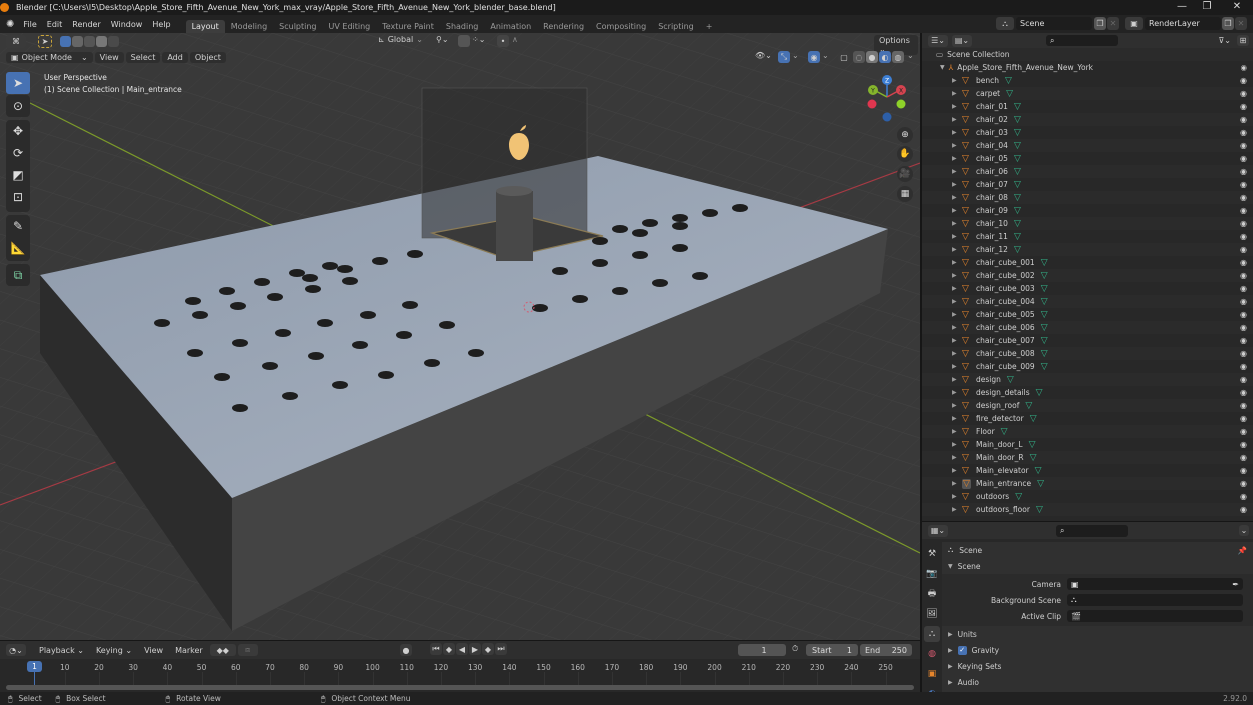 This screenshot has height=705, width=1253. Describe the element at coordinates (18, 275) in the screenshot. I see `add-cube-tool-icon: ⧉` at that location.